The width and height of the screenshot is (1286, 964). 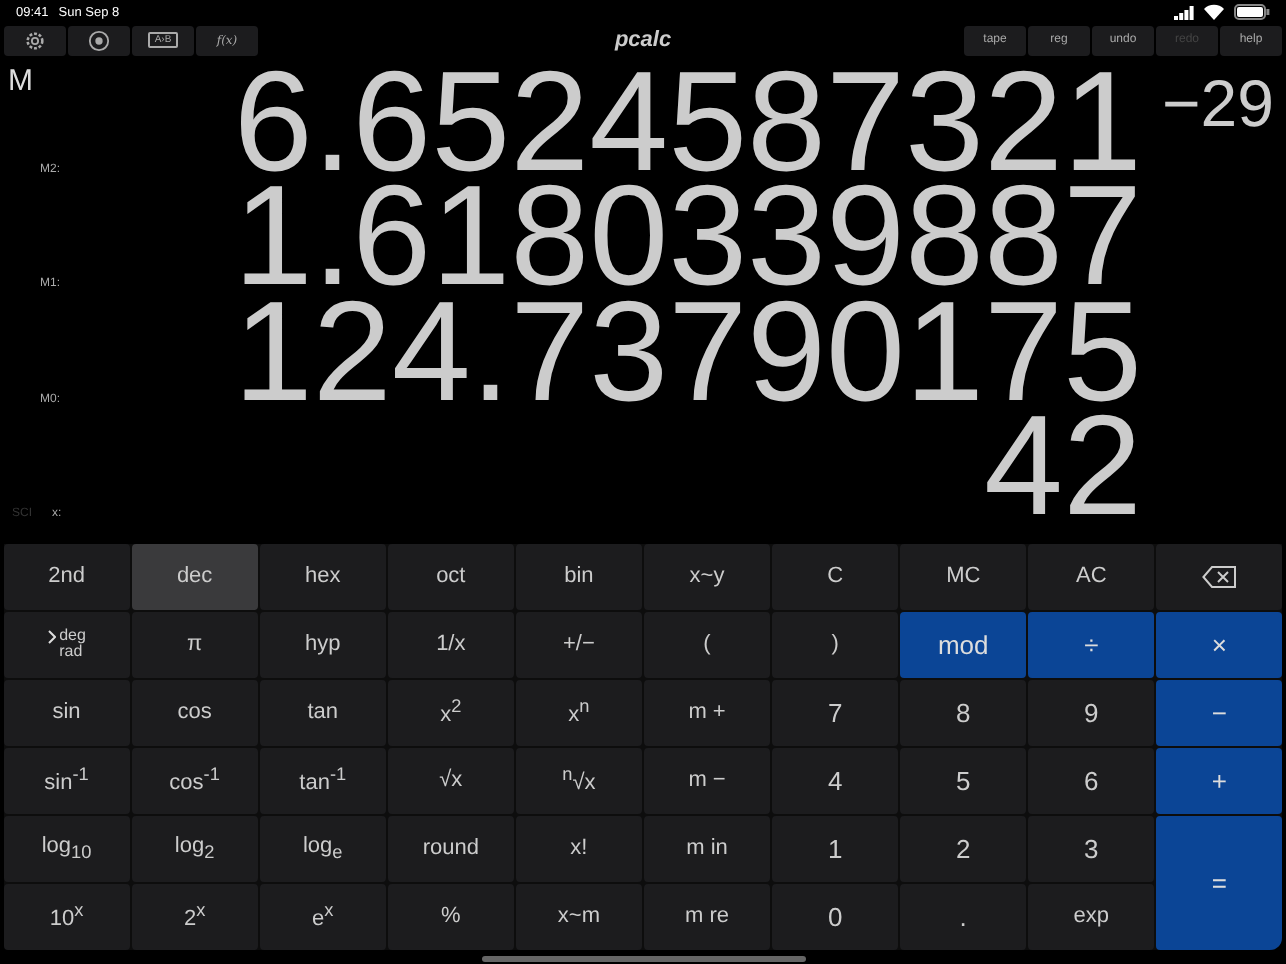 I want to click on key: 3, so click(x=1091, y=848).